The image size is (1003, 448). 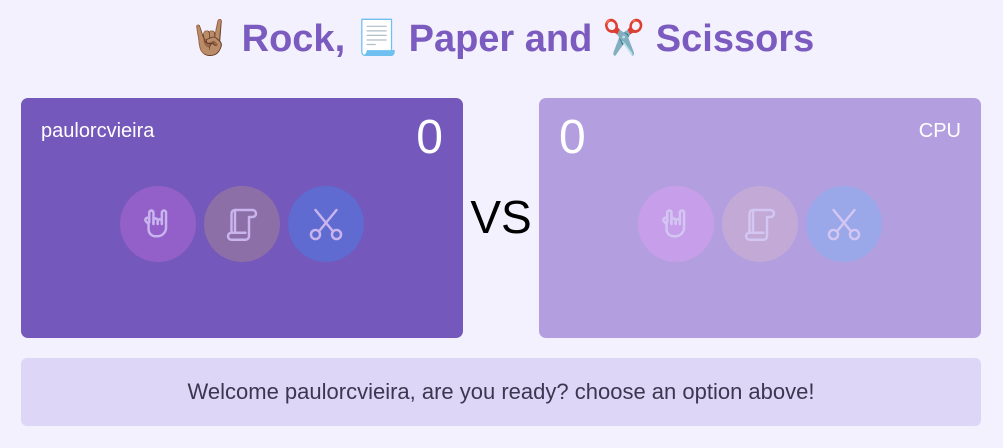 I want to click on cpu-rock-option, so click(x=676, y=224).